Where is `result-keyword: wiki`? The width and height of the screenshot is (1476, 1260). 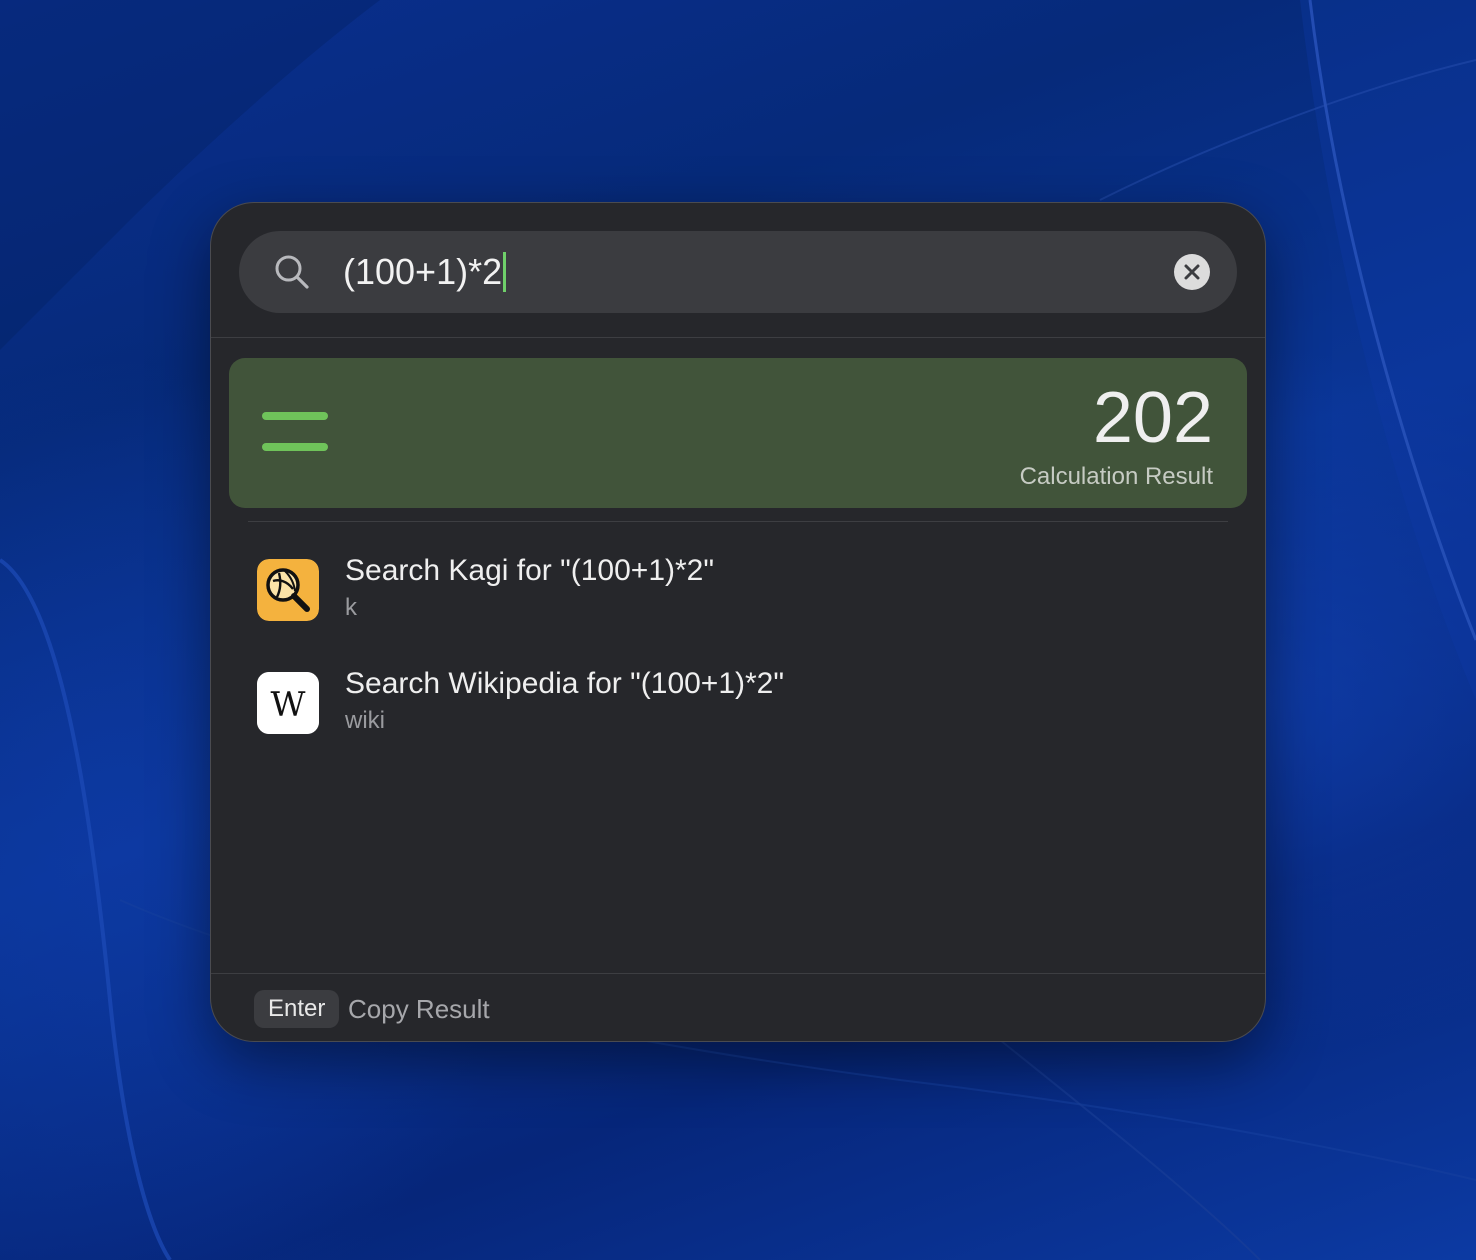 result-keyword: wiki is located at coordinates (365, 720).